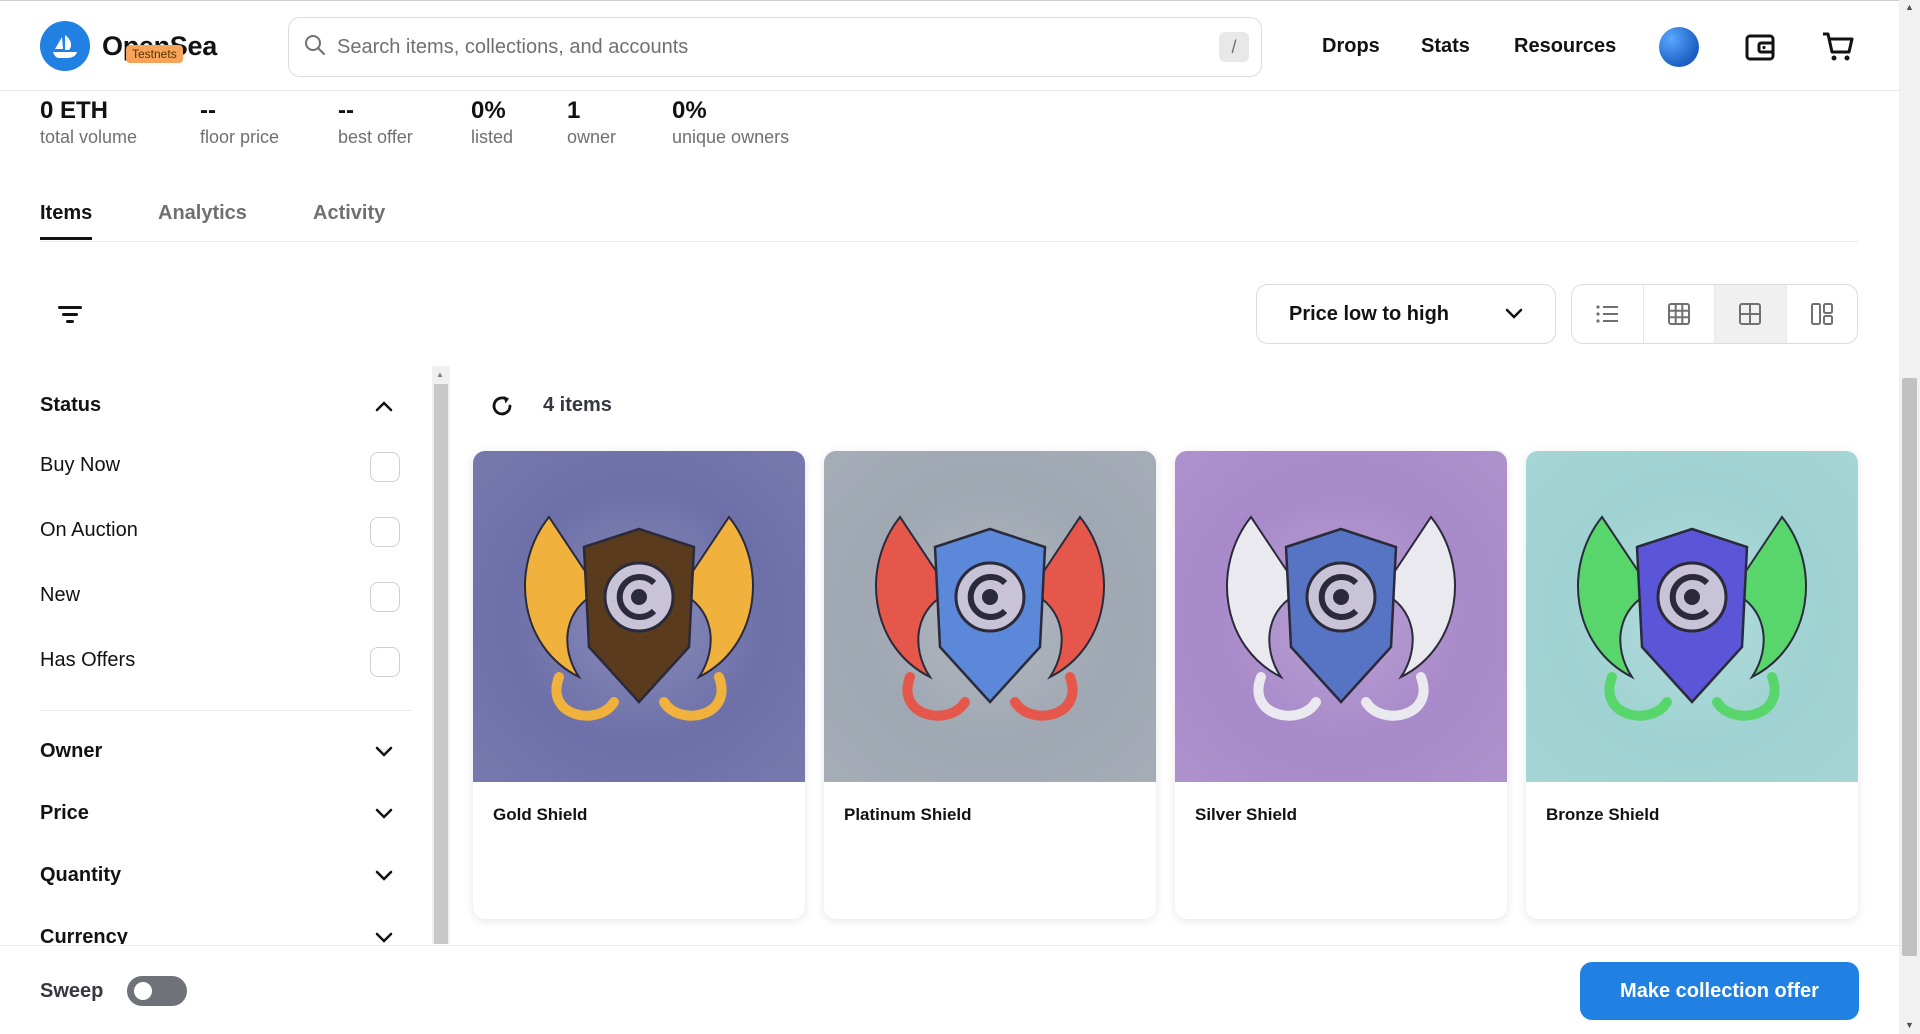 This screenshot has width=1920, height=1034. What do you see at coordinates (730, 122) in the screenshot?
I see `stat-unique-owners: 0% unique owners` at bounding box center [730, 122].